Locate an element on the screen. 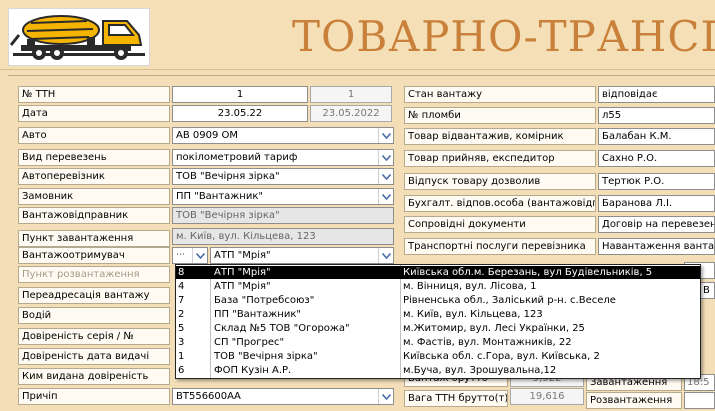 The image size is (715, 411). option-name: Склад №5 ТОВ "Огорожа" is located at coordinates (282, 328).